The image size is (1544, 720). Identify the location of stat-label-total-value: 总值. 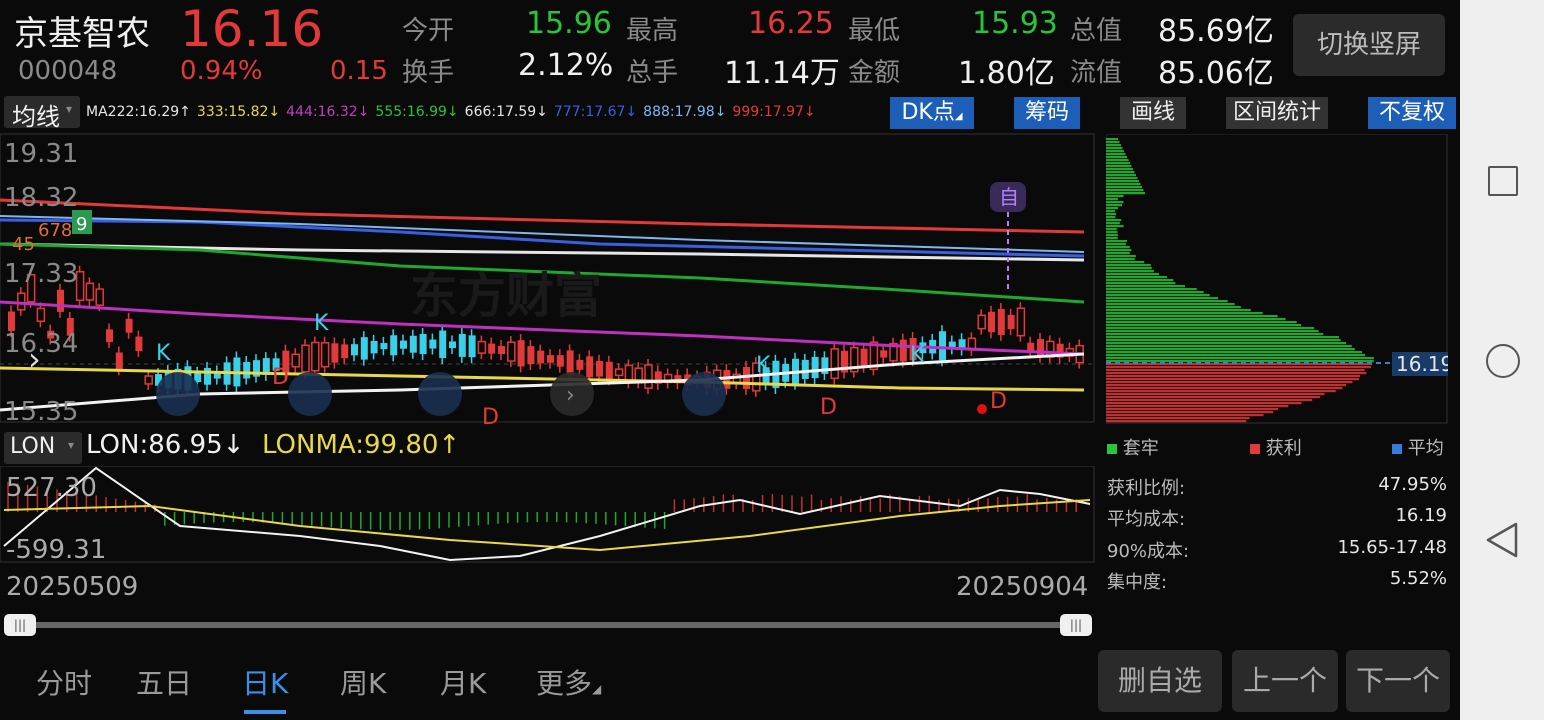
(1096, 31).